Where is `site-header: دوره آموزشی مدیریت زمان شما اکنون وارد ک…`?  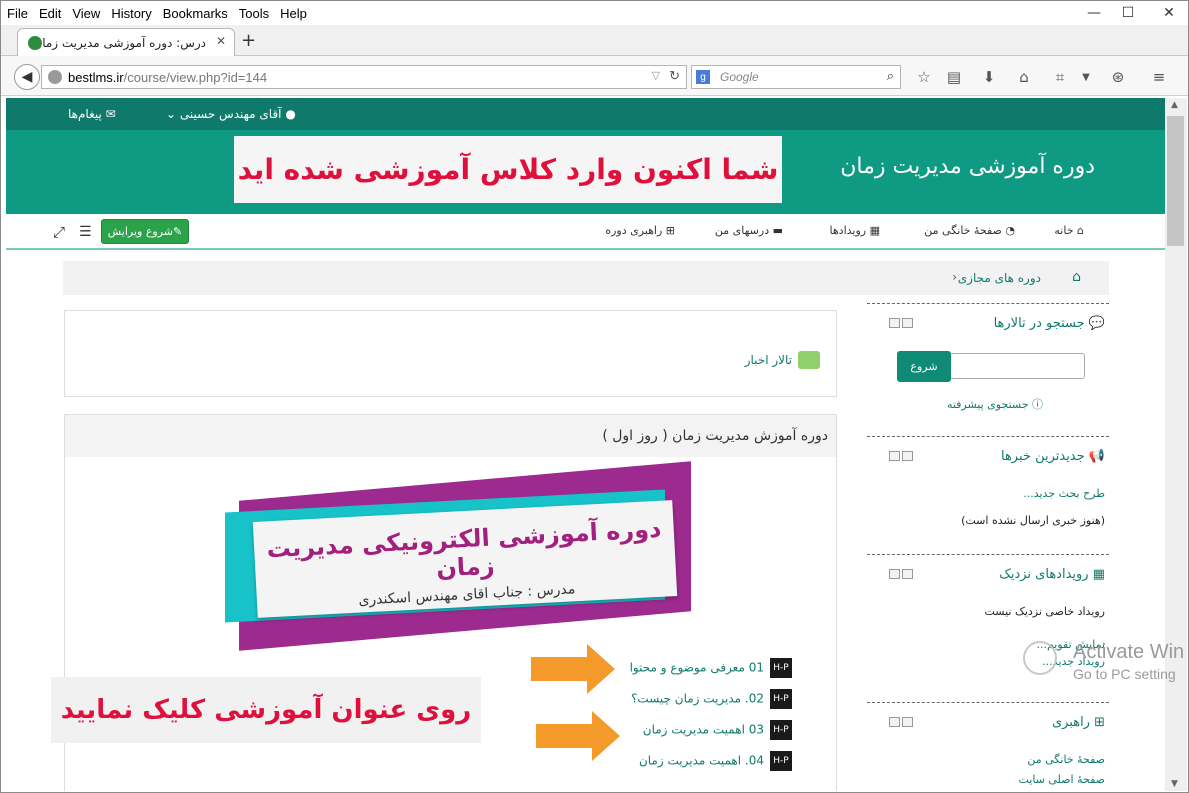
site-header: دوره آموزشی مدیریت زمان شما اکنون وارد ک… is located at coordinates (585, 172).